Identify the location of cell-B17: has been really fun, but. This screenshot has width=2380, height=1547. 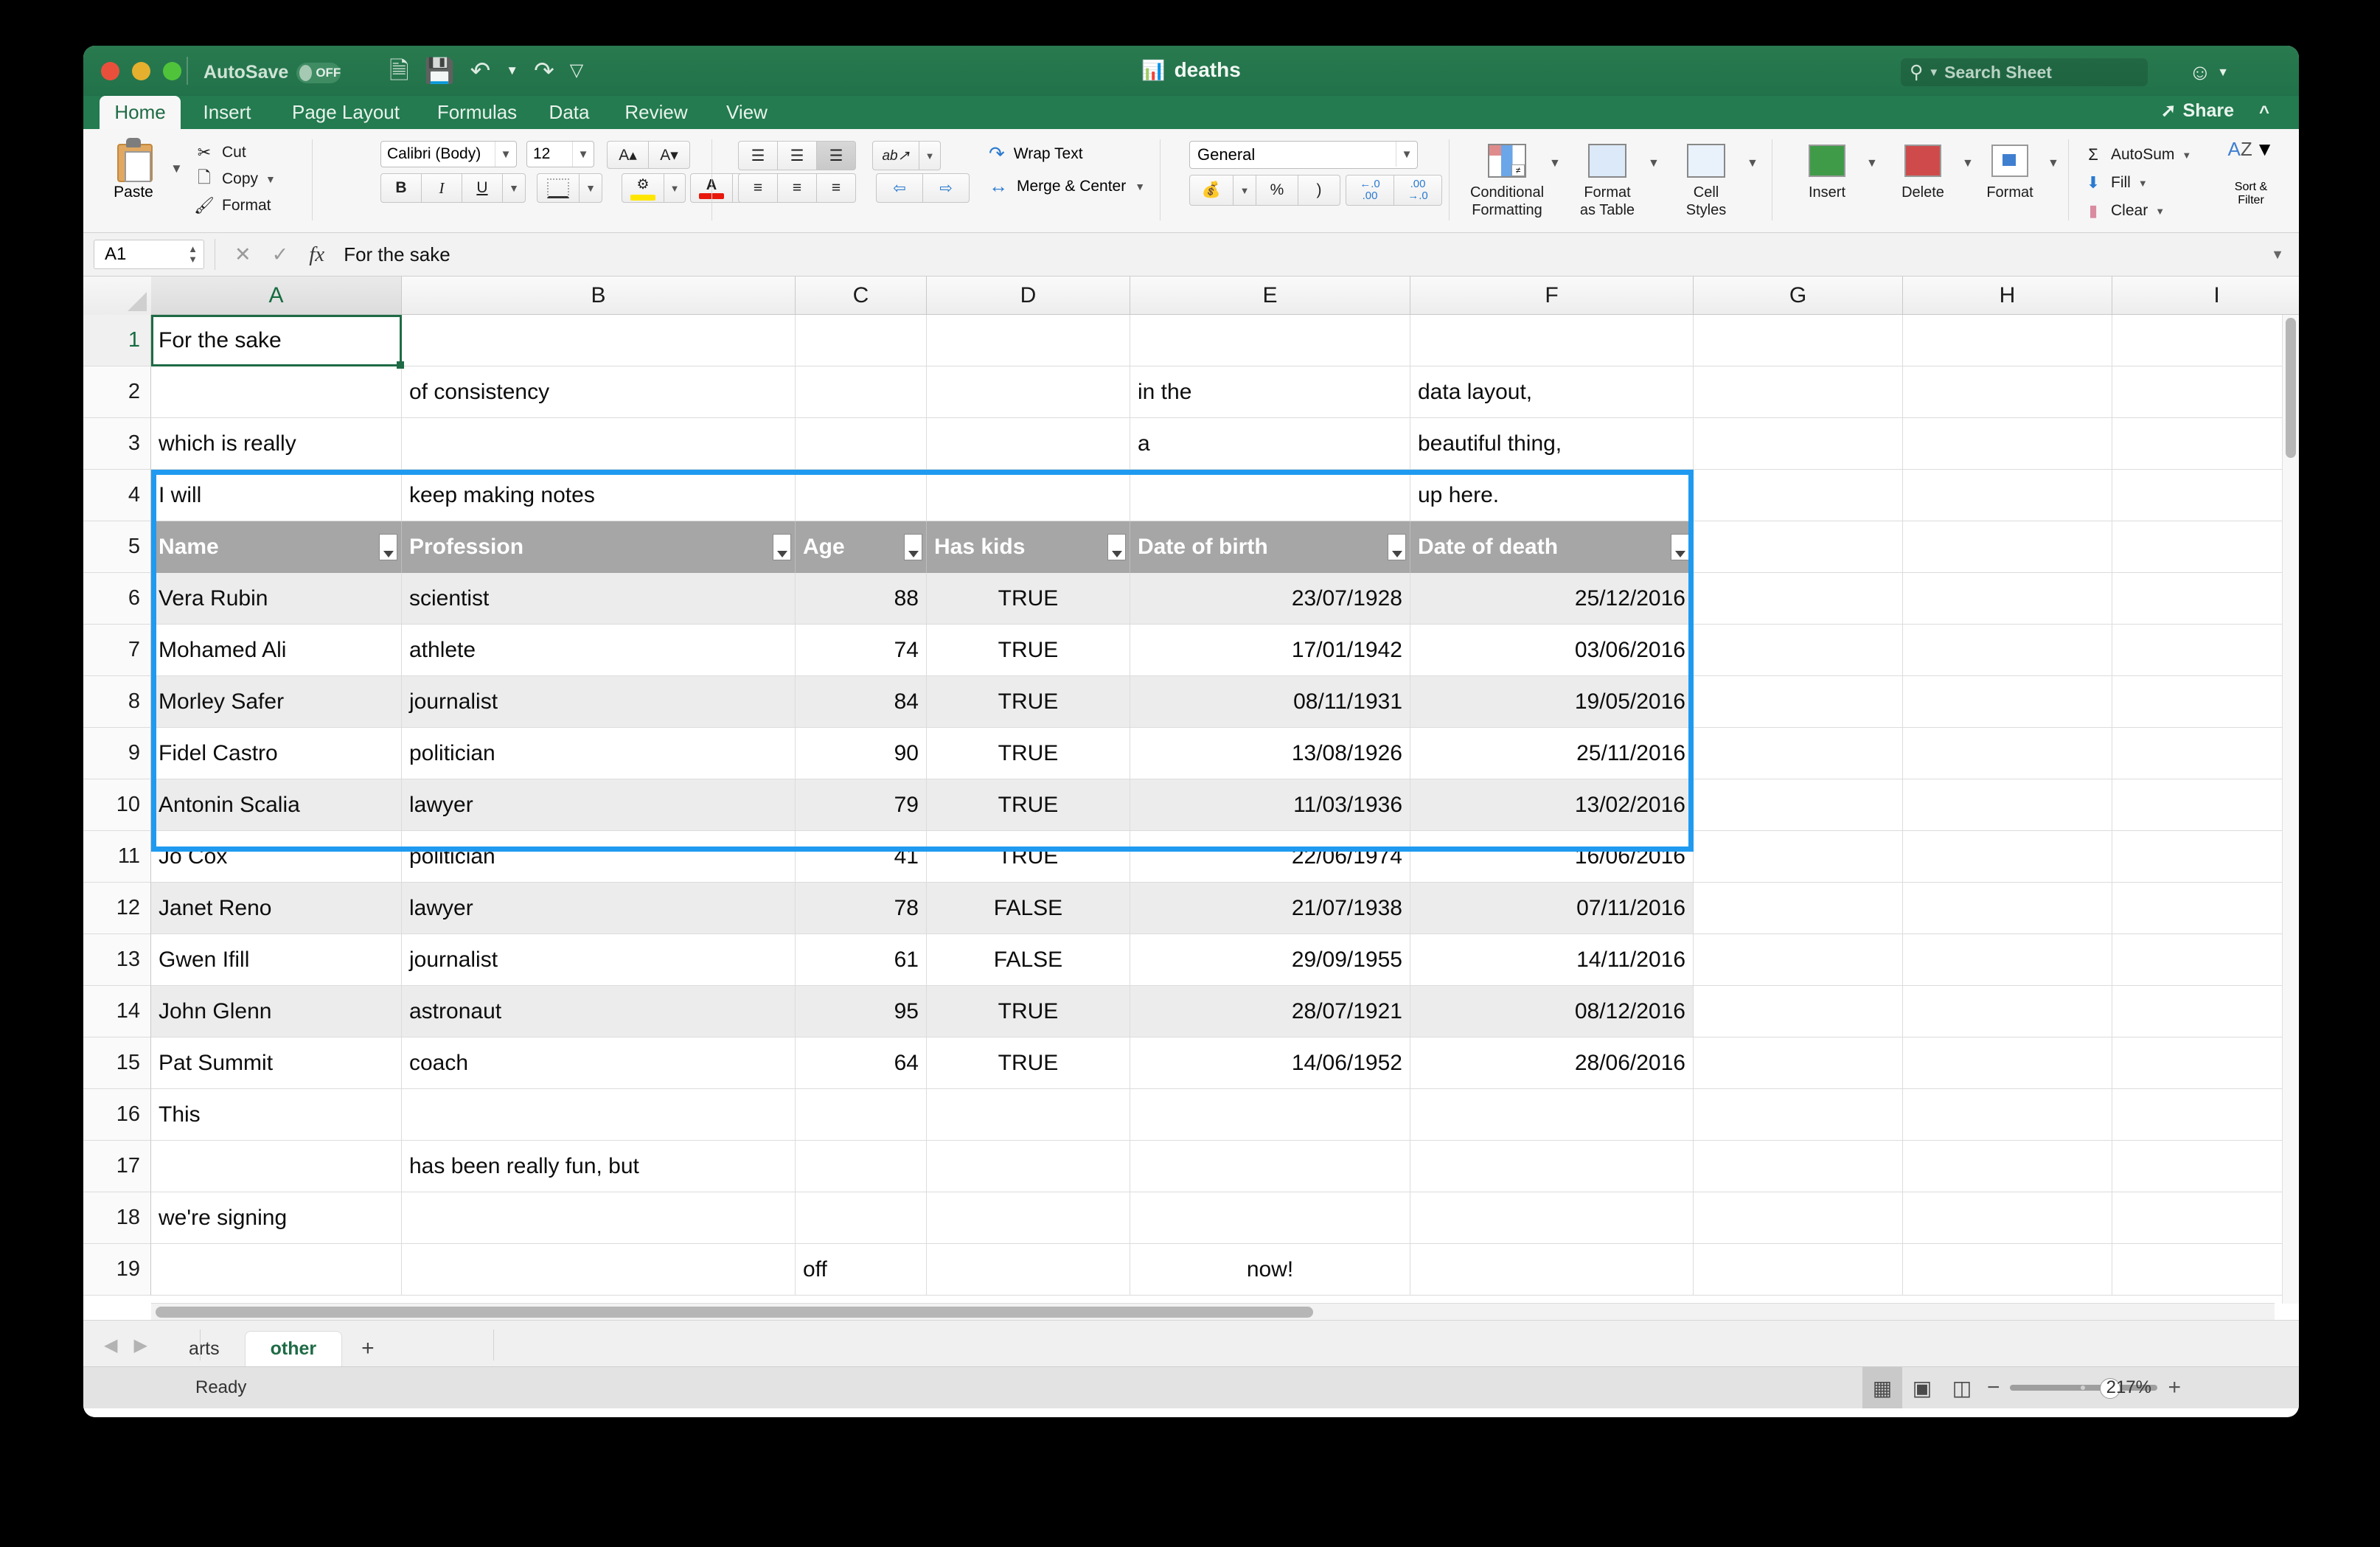
(599, 1167).